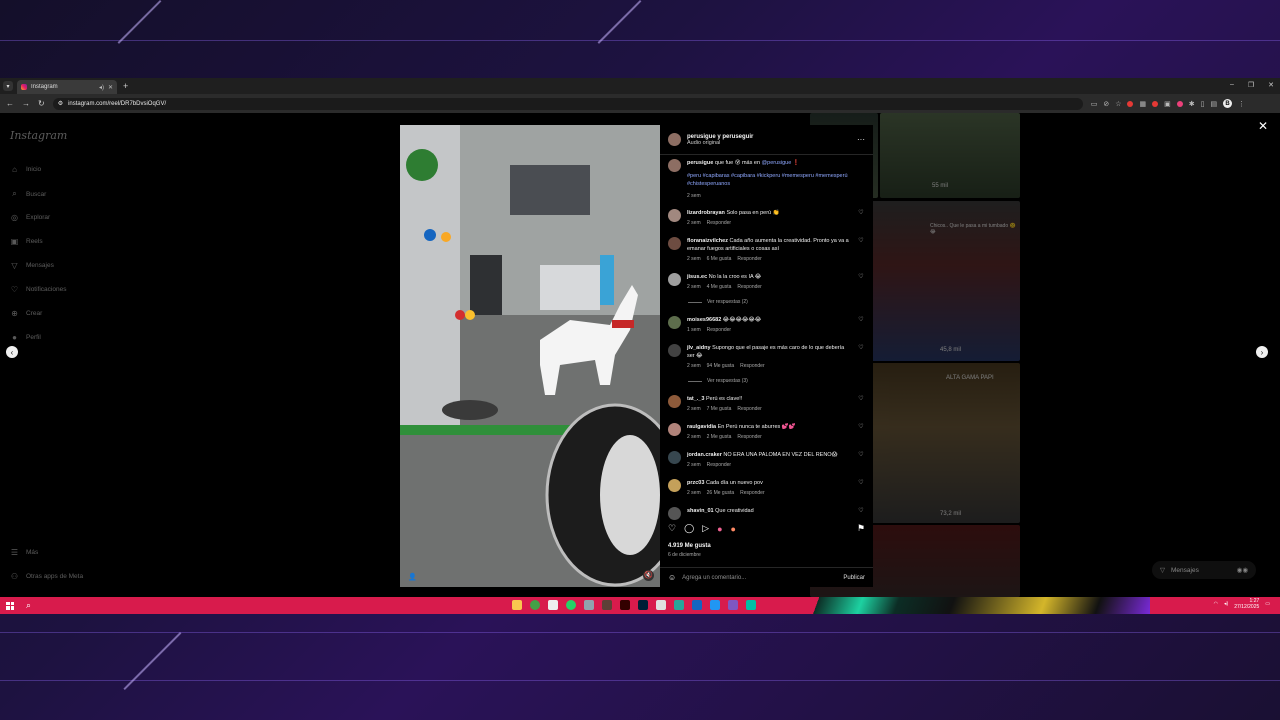  Describe the element at coordinates (1204, 570) in the screenshot. I see `messages-button: ▽ Mensajes ◉◉` at that location.